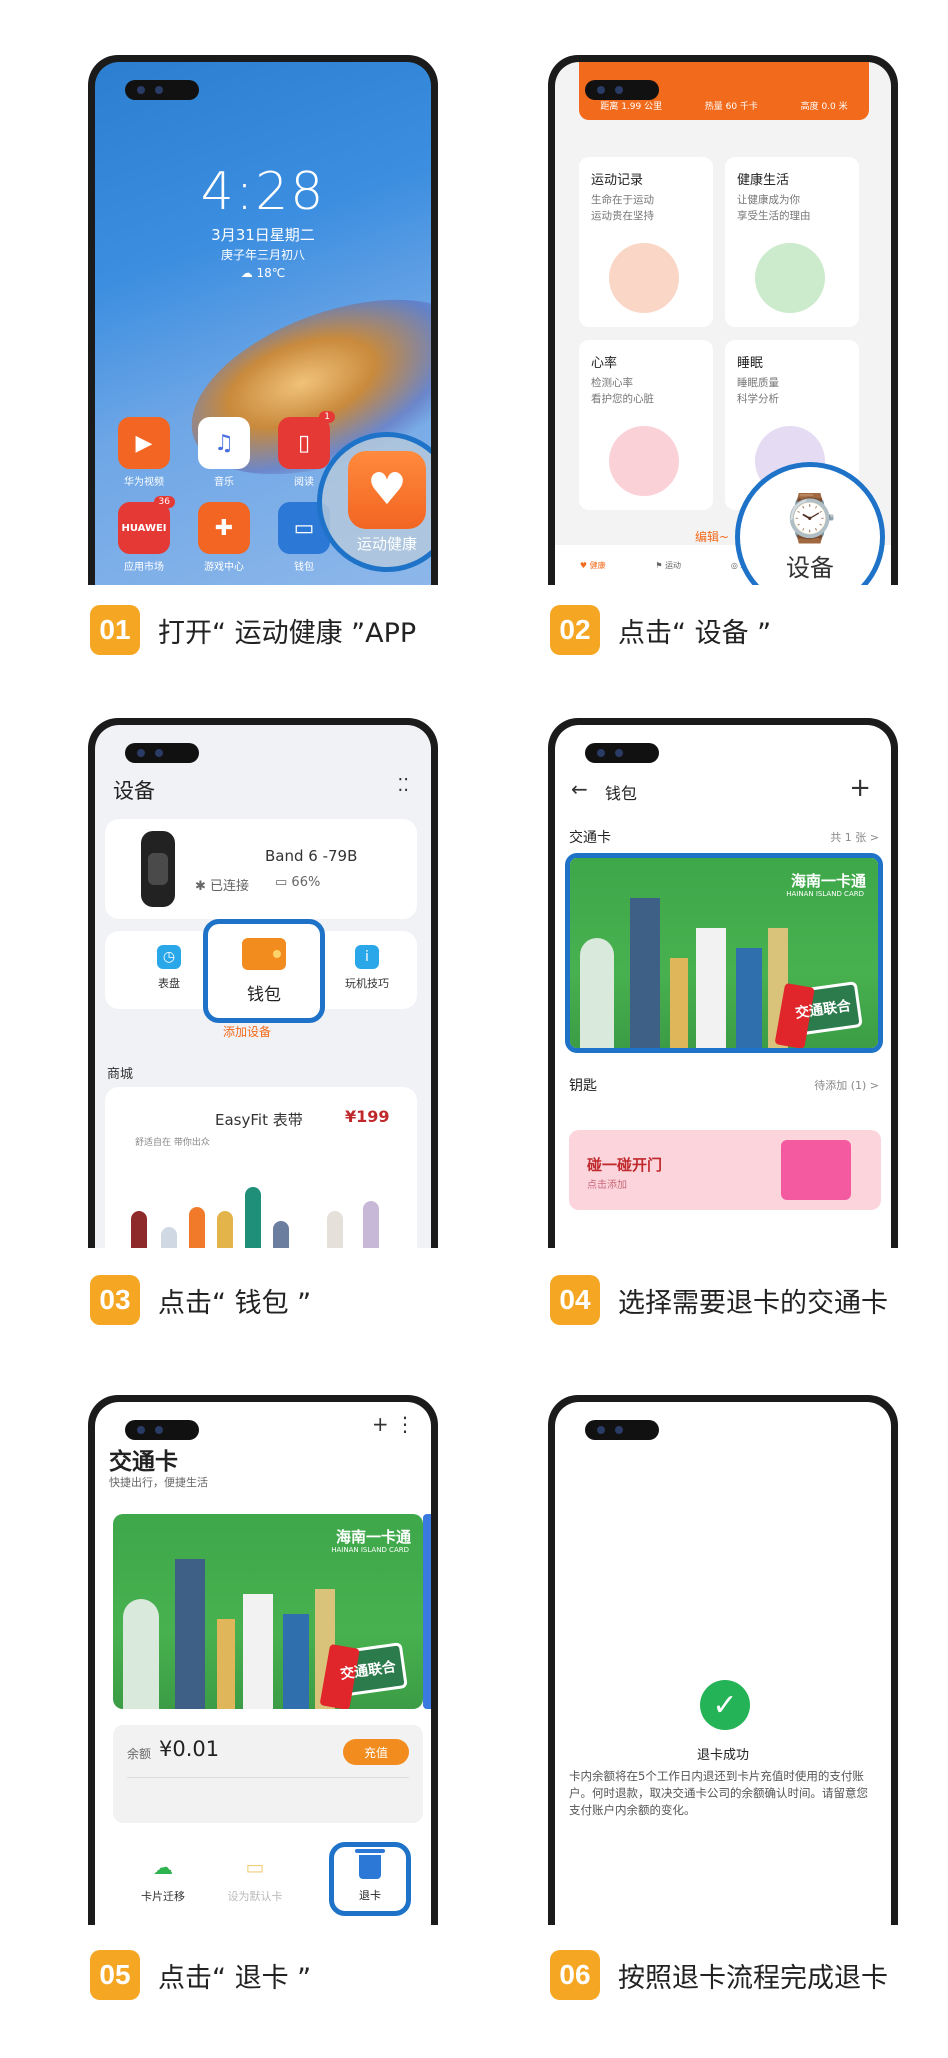 The width and height of the screenshot is (948, 2058). I want to click on distance-stat: 距离 1.99 公里, so click(631, 107).